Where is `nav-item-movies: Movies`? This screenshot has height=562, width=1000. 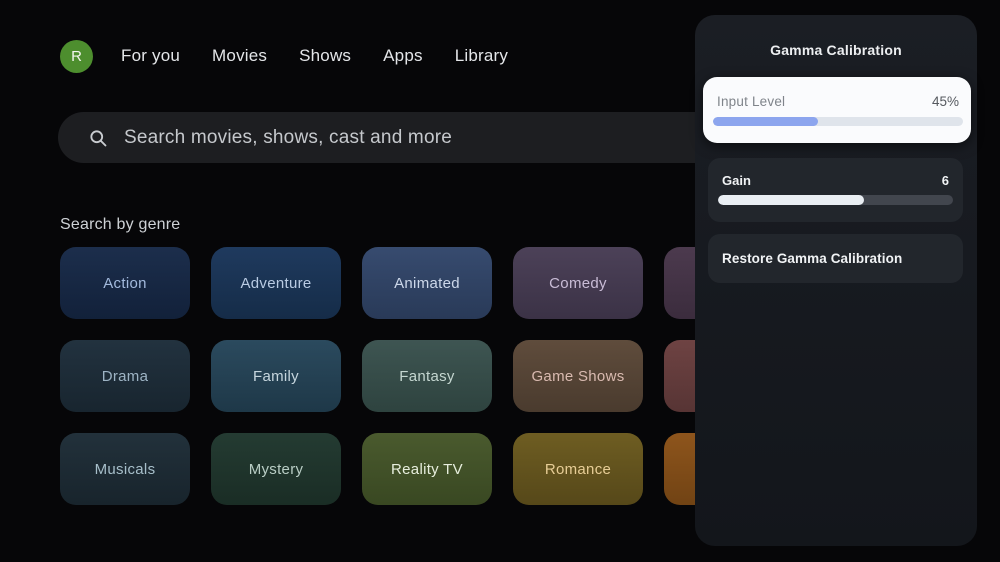
nav-item-movies: Movies is located at coordinates (239, 56).